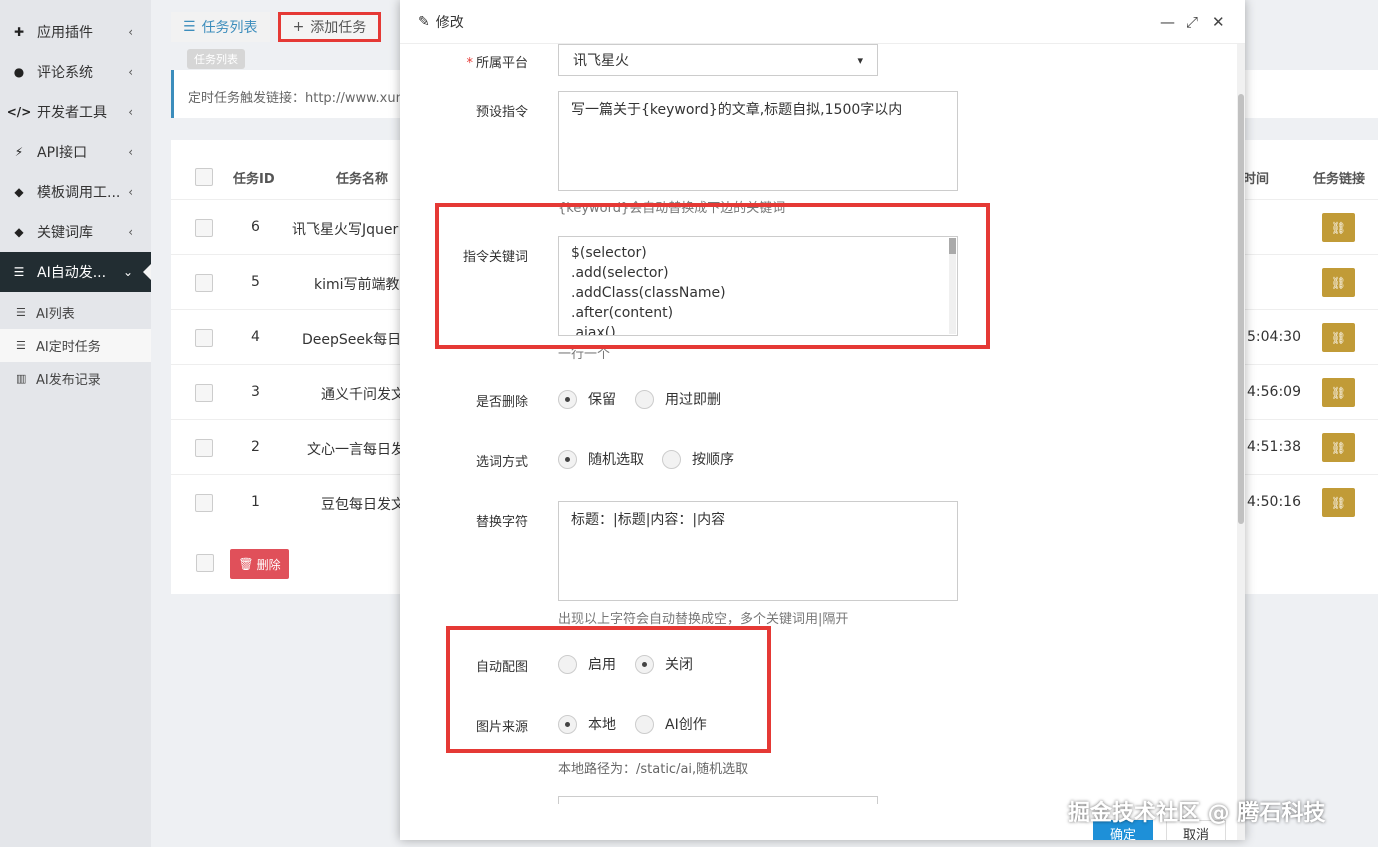  I want to click on sidebar-subitem-ai-list: ☰ AI列表, so click(75, 312).